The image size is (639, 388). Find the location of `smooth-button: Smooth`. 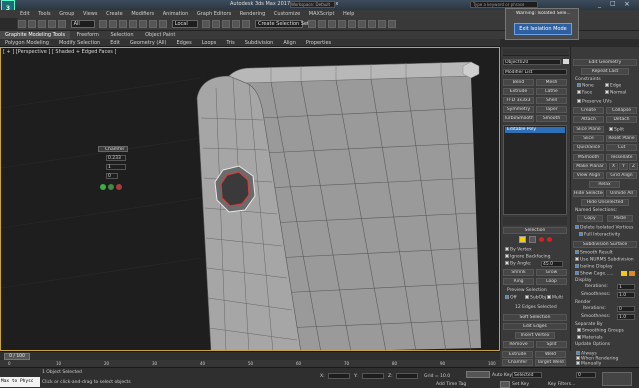

smooth-button: Smooth is located at coordinates (551, 118).